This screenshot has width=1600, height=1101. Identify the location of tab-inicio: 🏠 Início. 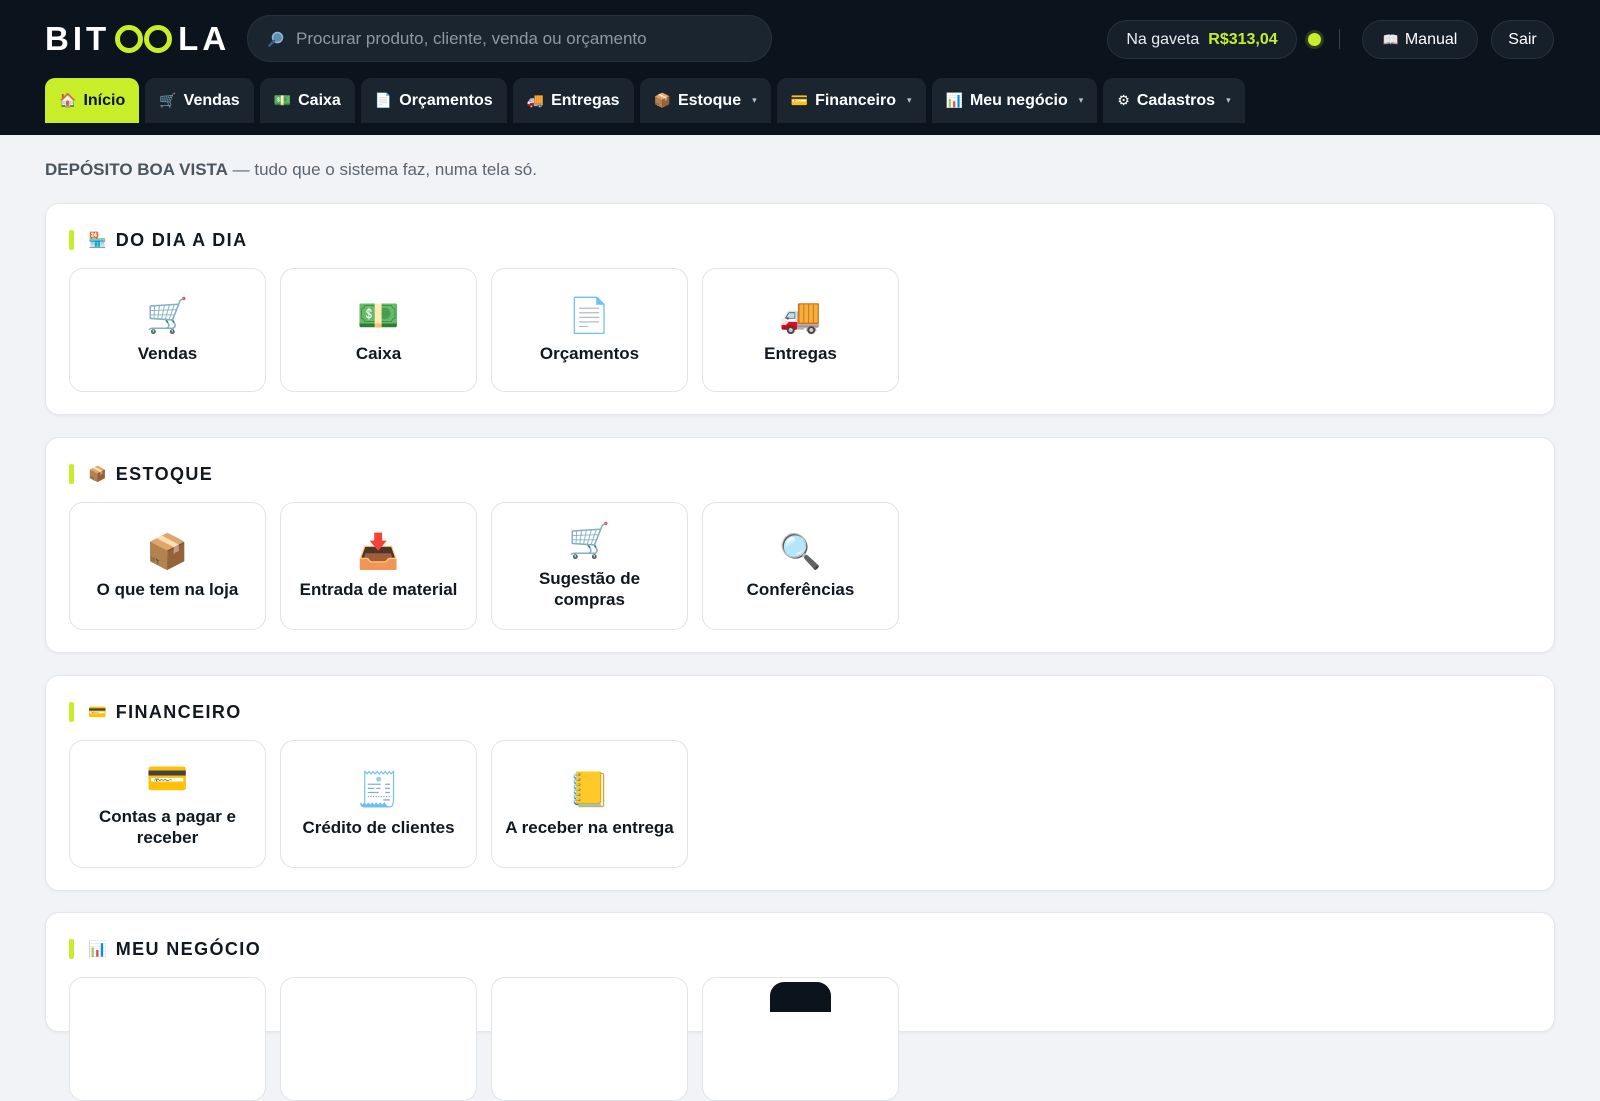
(92, 100).